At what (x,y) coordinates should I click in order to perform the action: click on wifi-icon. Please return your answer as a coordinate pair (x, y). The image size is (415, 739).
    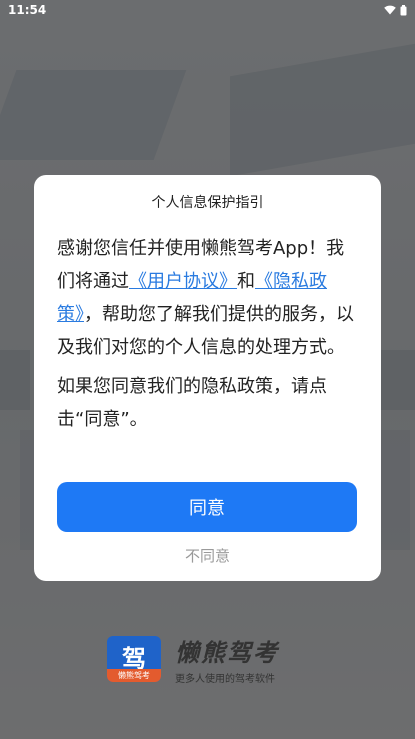
    Looking at the image, I should click on (390, 10).